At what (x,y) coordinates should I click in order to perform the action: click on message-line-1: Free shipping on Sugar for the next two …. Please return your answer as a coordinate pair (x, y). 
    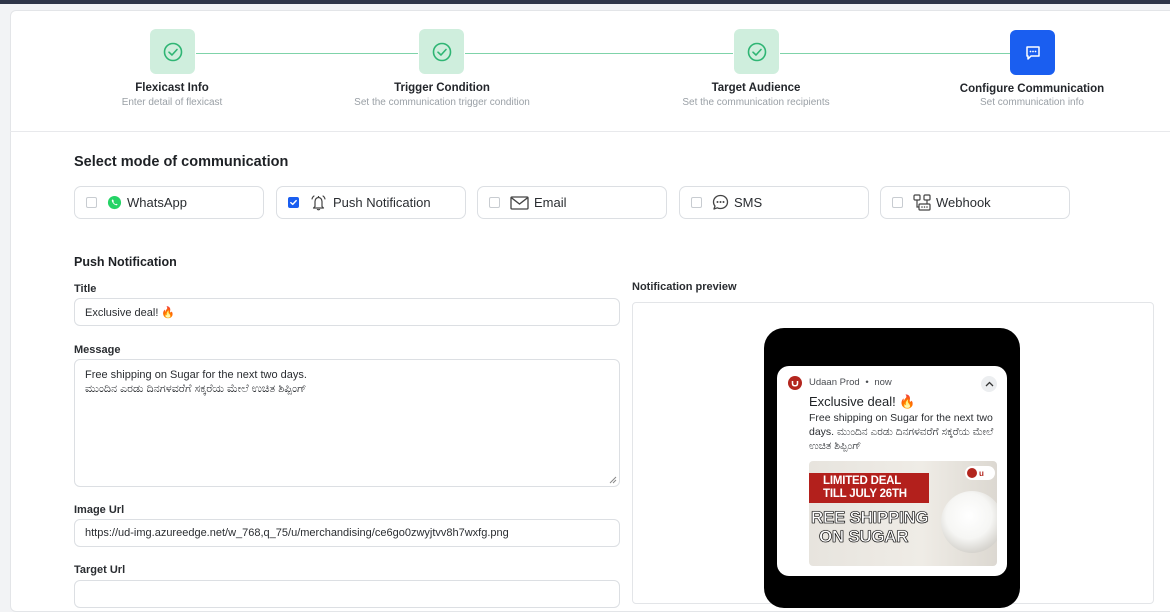
    Looking at the image, I should click on (196, 375).